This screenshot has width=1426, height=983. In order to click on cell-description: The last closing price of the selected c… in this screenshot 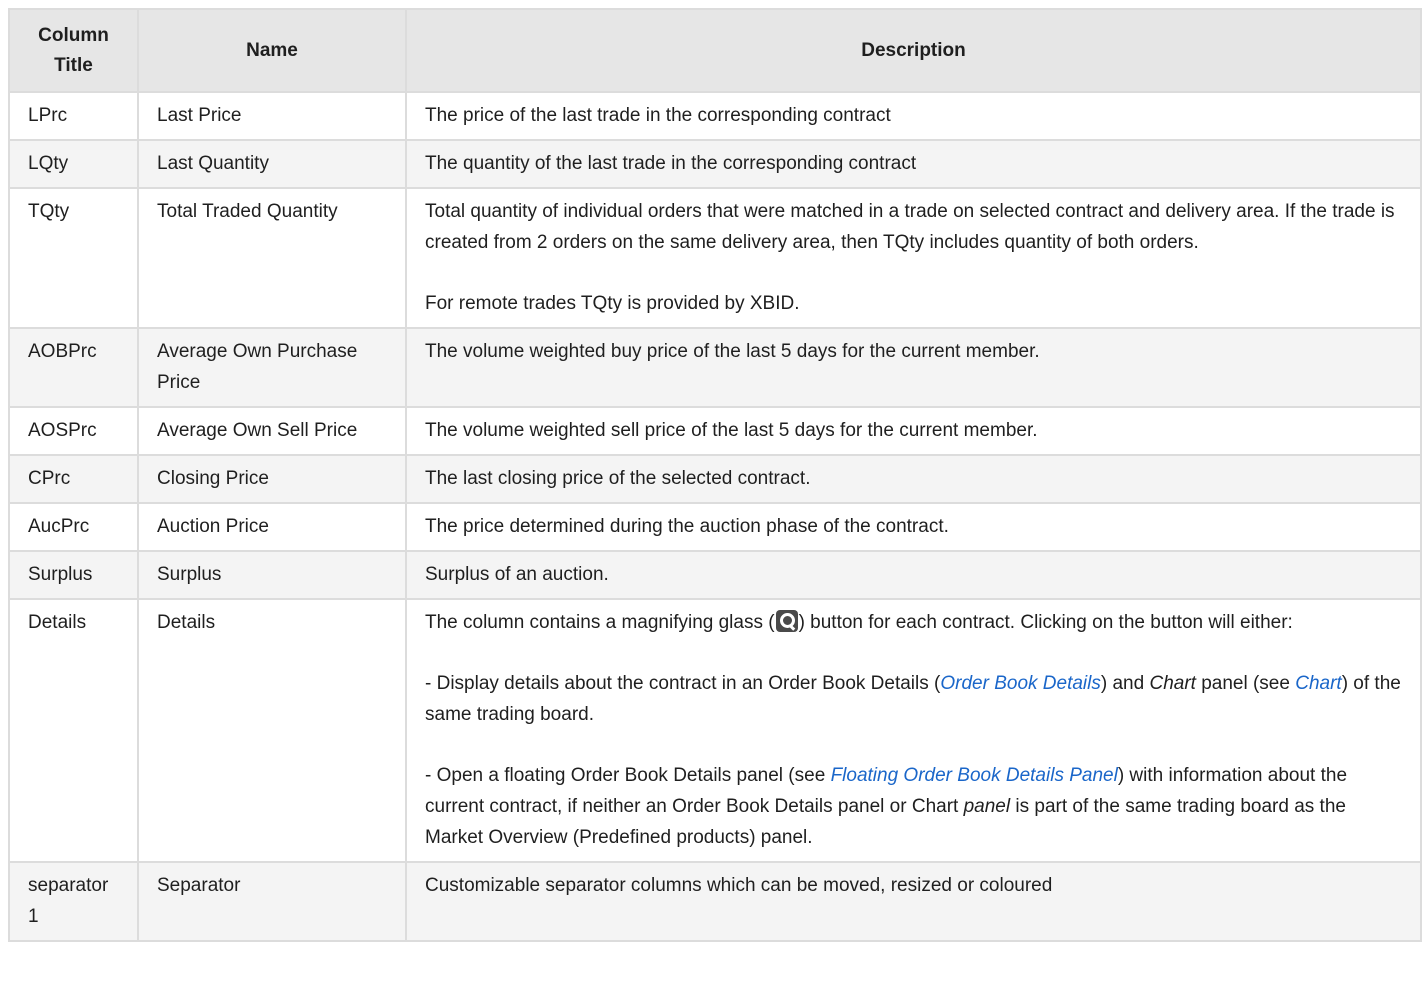, I will do `click(913, 479)`.